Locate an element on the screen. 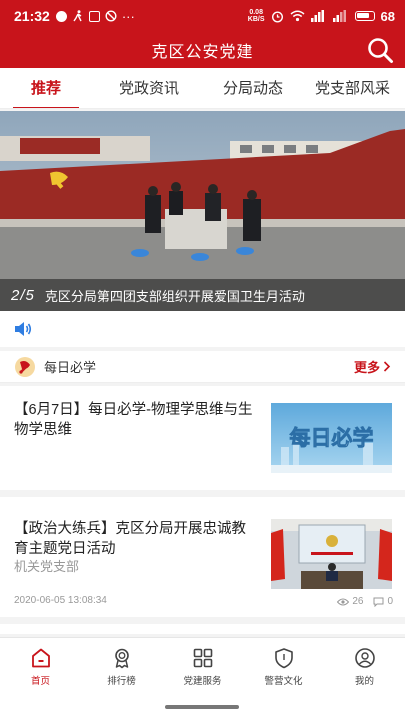  view-count: 26 is located at coordinates (350, 601).